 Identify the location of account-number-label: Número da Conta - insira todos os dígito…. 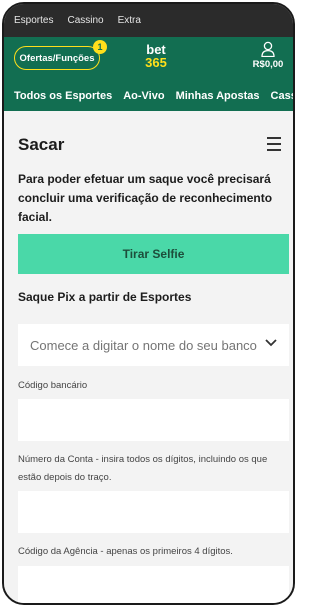
(143, 468).